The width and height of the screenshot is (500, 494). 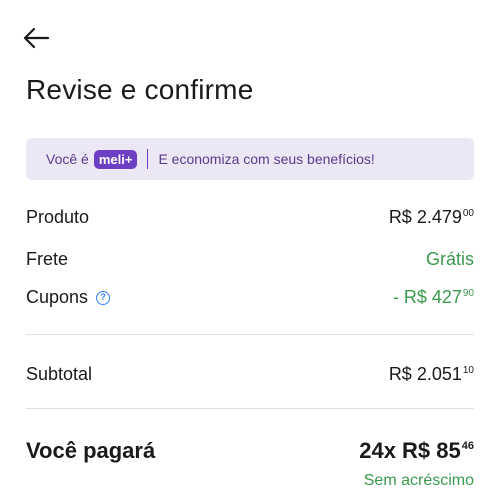 I want to click on page-title: Revise e confirme, so click(x=140, y=89).